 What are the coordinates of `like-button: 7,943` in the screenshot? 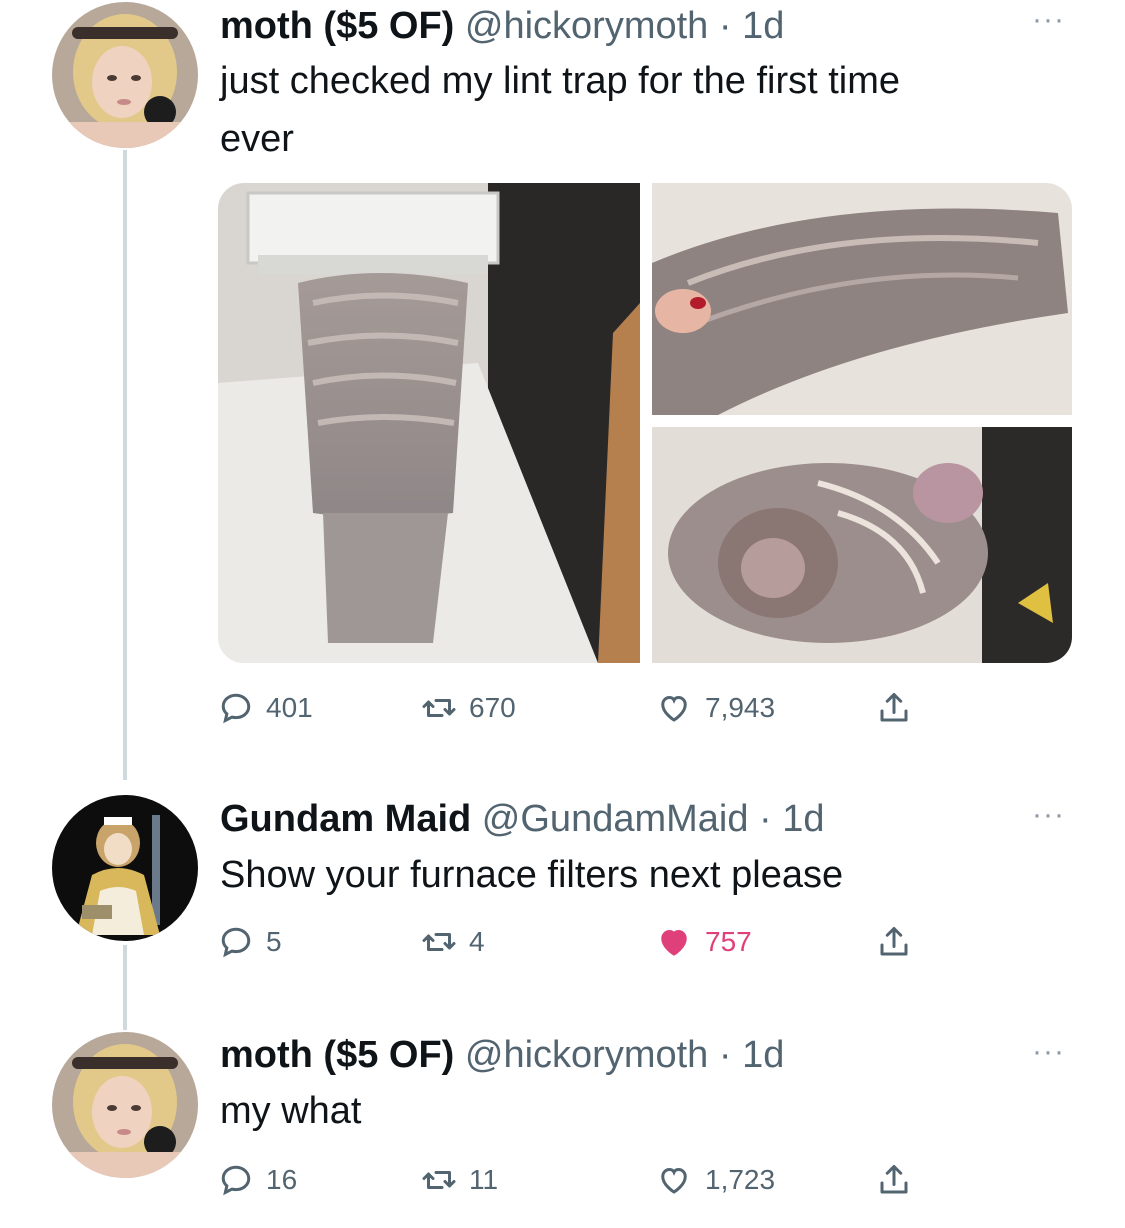 It's located at (715, 708).